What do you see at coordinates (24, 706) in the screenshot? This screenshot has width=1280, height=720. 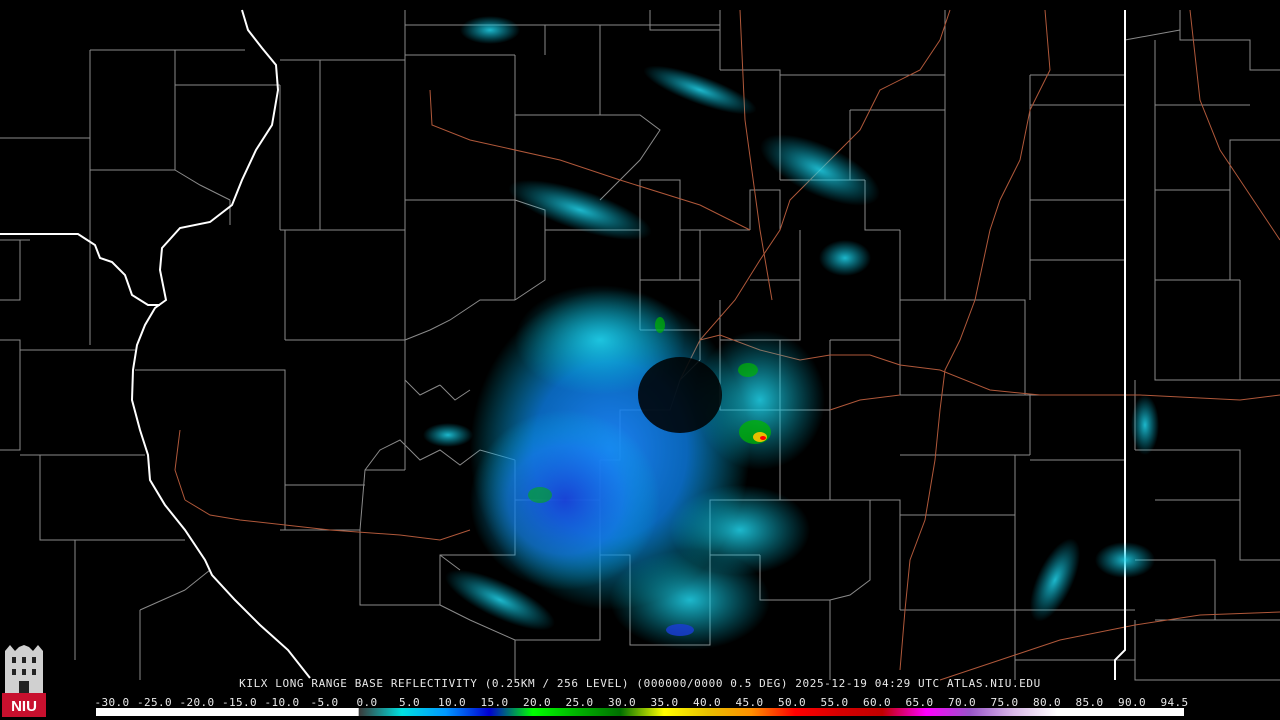 I see `svg-text: NIU` at bounding box center [24, 706].